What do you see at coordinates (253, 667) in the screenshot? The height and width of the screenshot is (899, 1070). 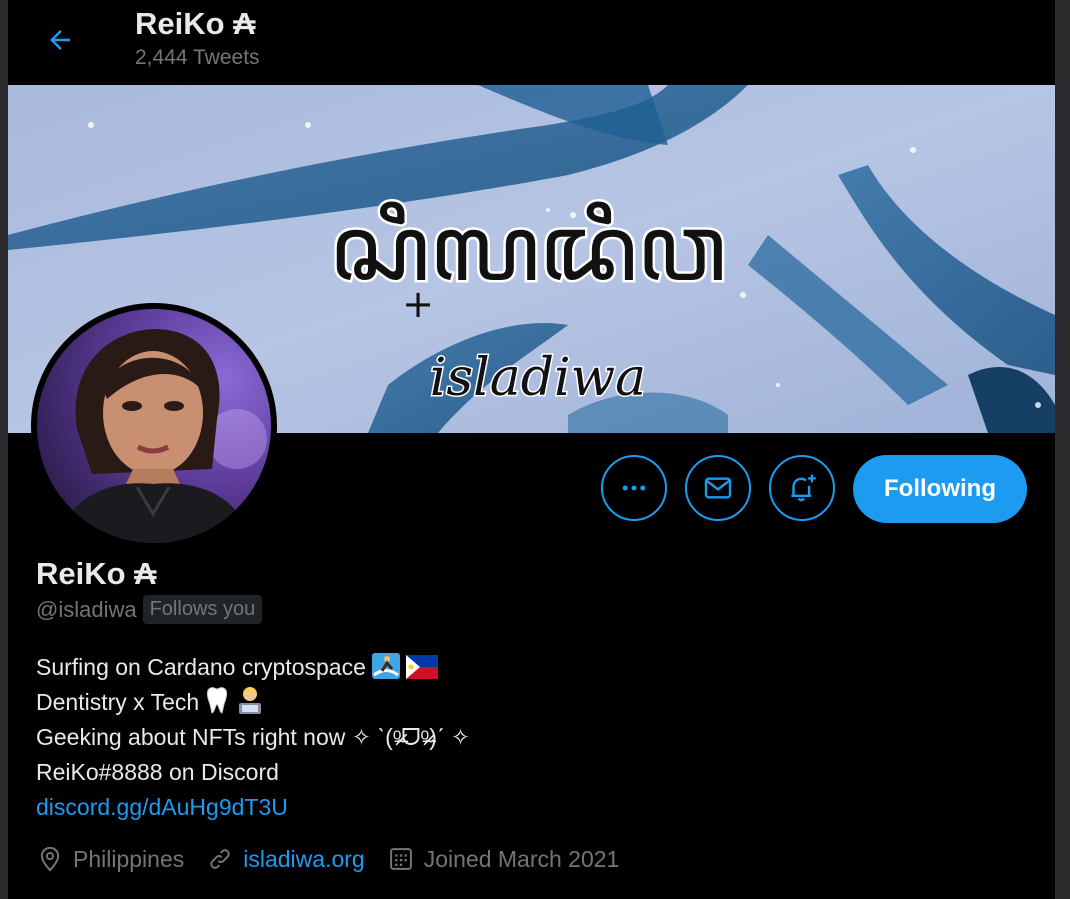 I see `bio-line-1: Surfing on Cardano cryptospace` at bounding box center [253, 667].